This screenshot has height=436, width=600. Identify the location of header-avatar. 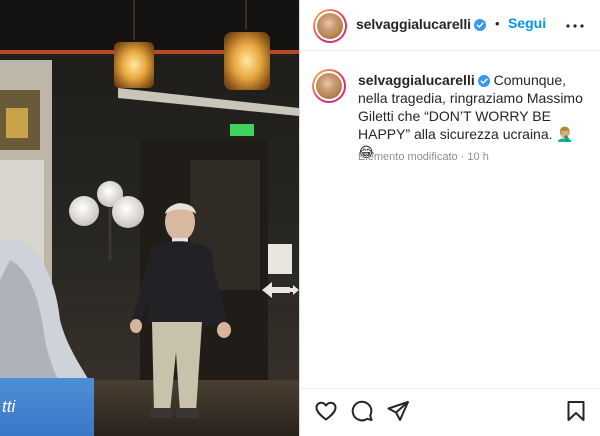
(330, 26).